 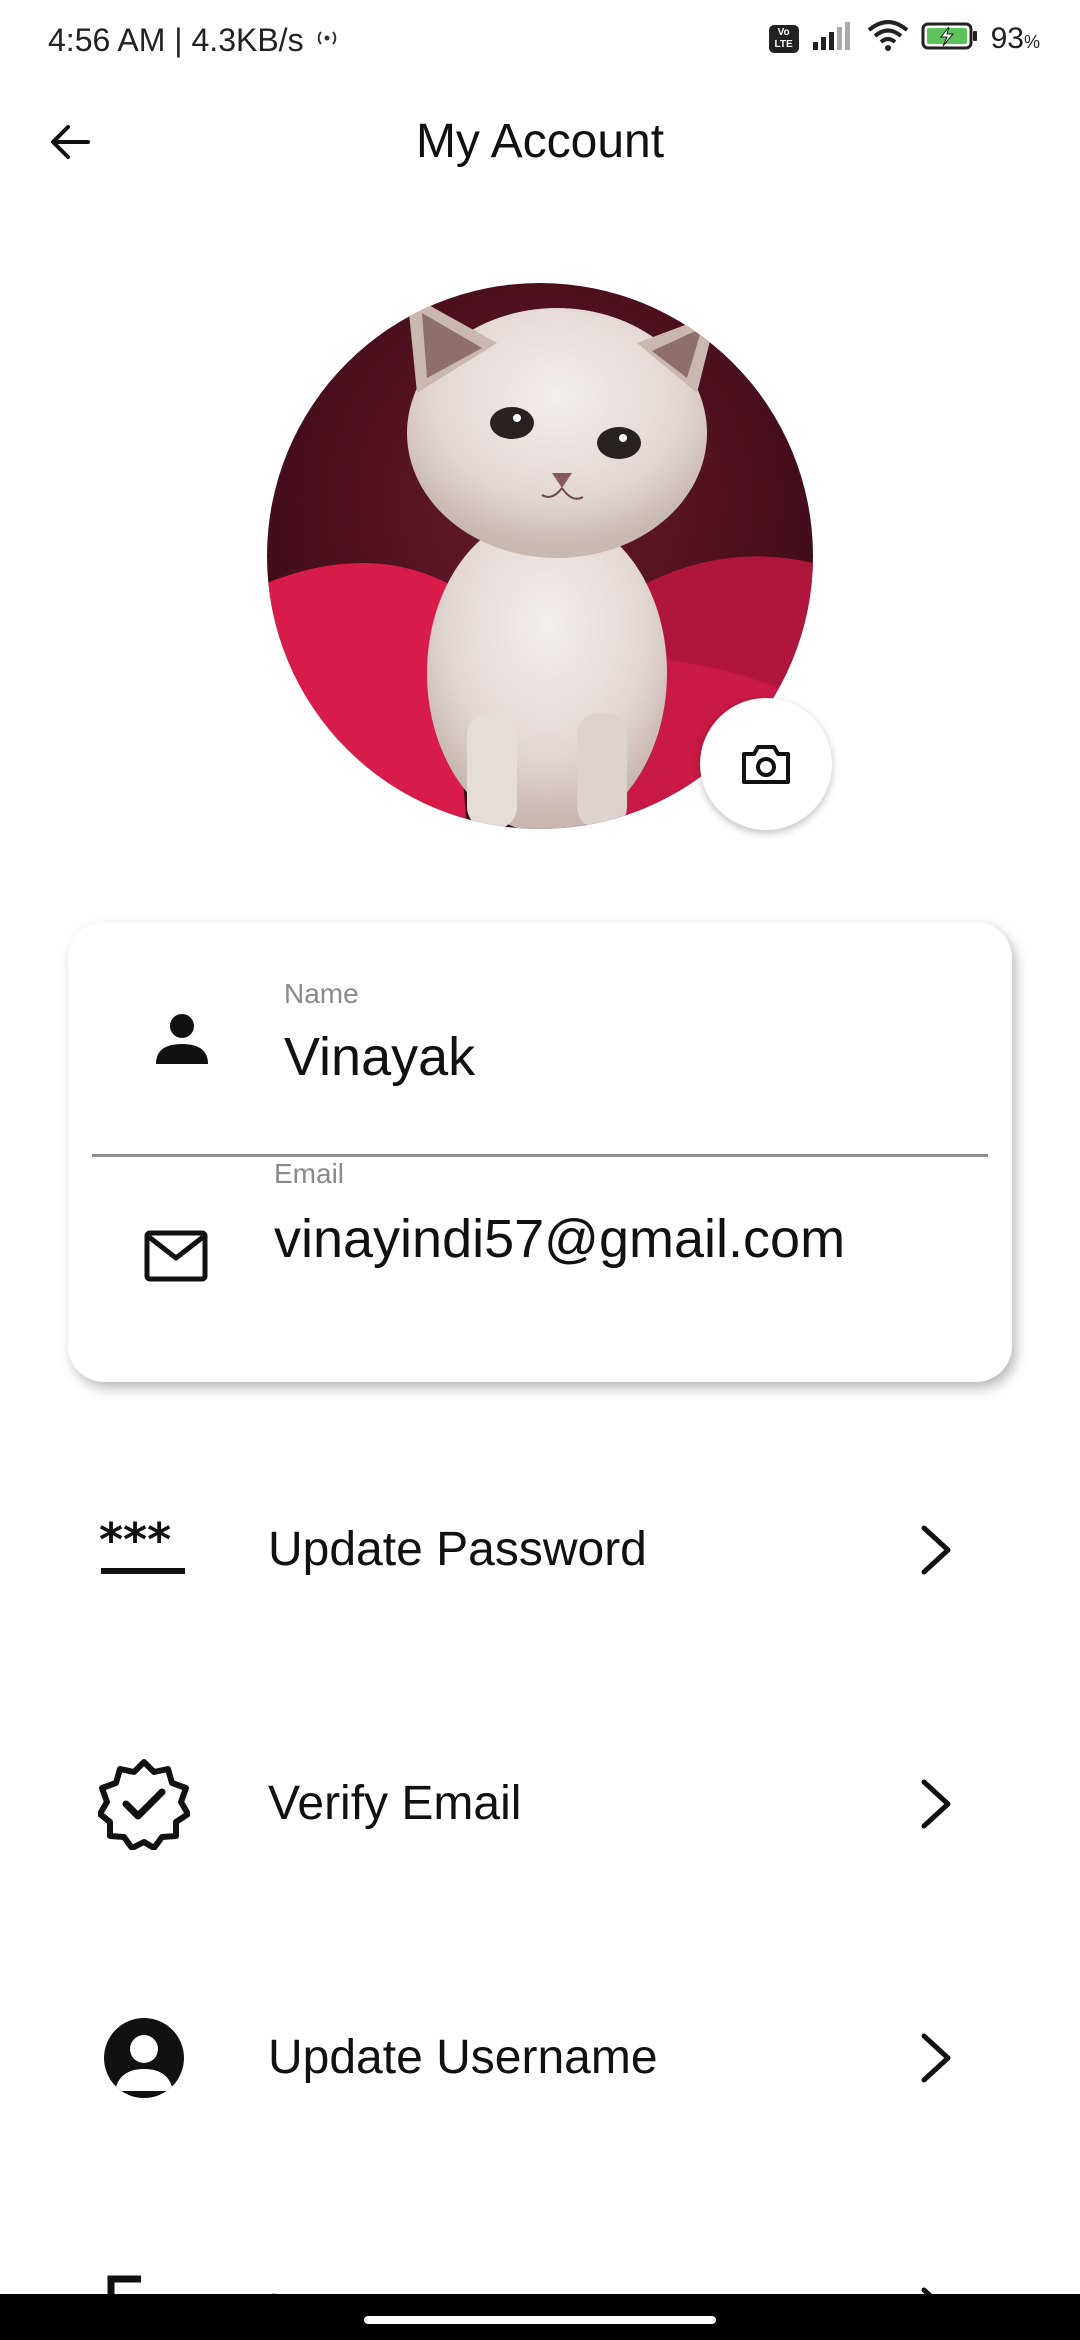 I want to click on signal-icon, so click(x=833, y=38).